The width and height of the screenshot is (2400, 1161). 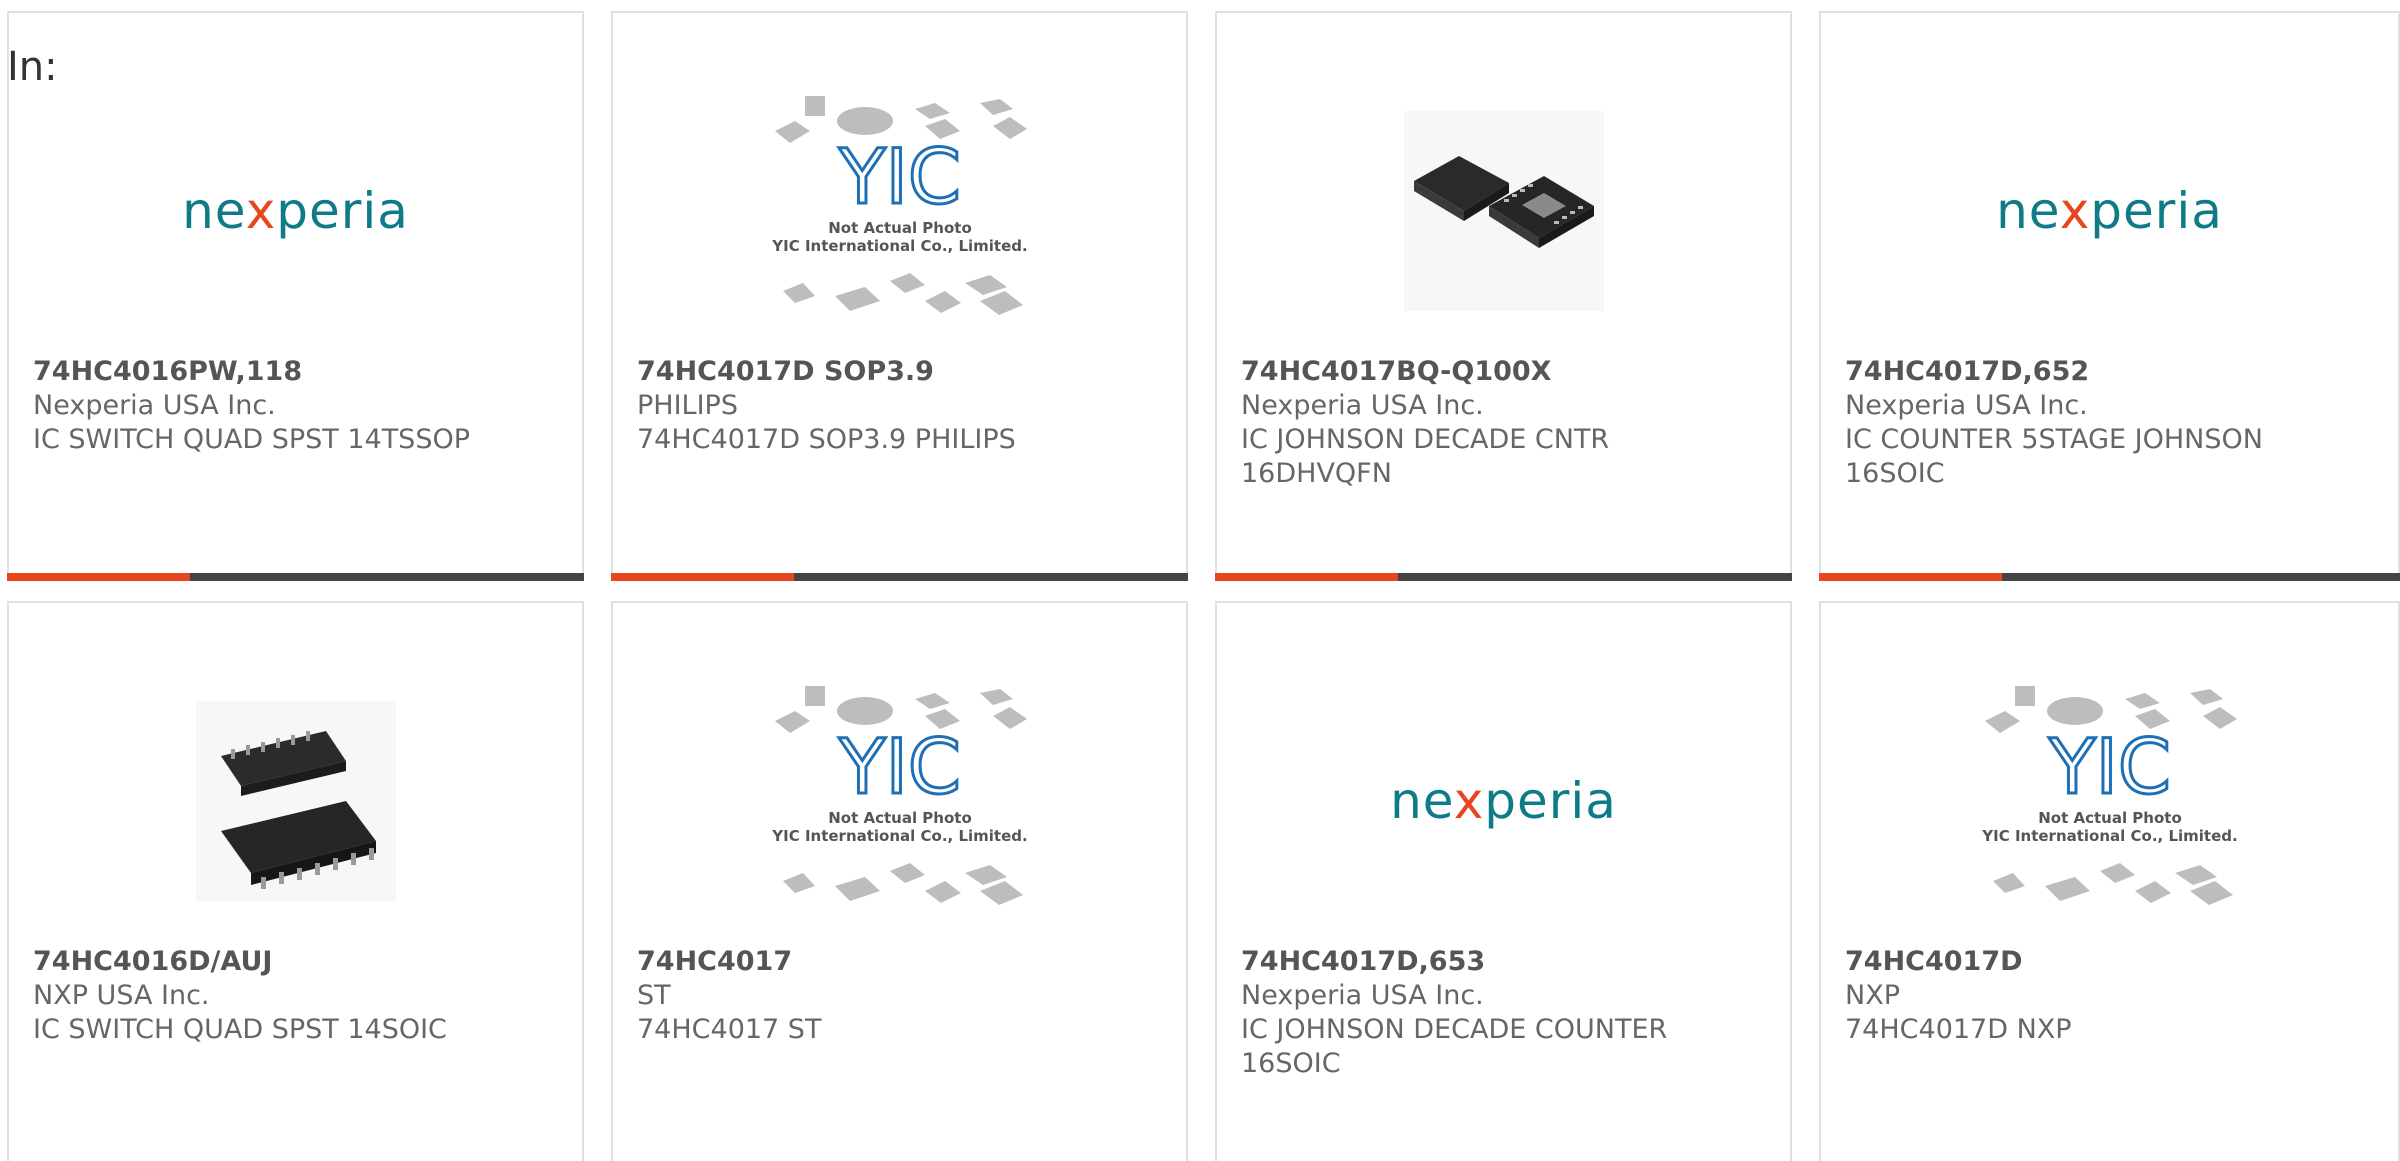 I want to click on soic-chip-photo, so click(x=295, y=800).